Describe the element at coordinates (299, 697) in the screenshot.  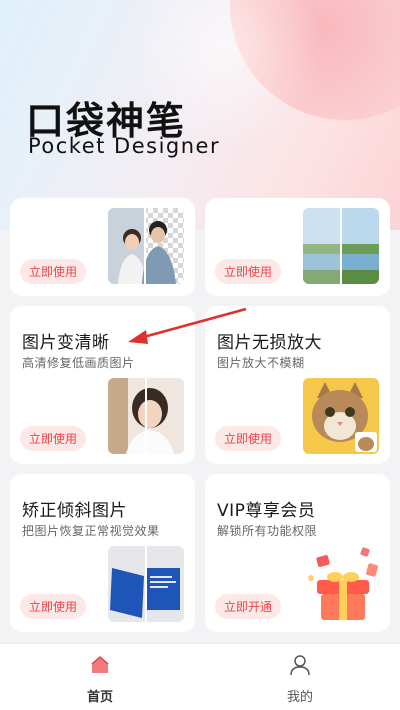
I see `tab-mine-label: 我的` at that location.